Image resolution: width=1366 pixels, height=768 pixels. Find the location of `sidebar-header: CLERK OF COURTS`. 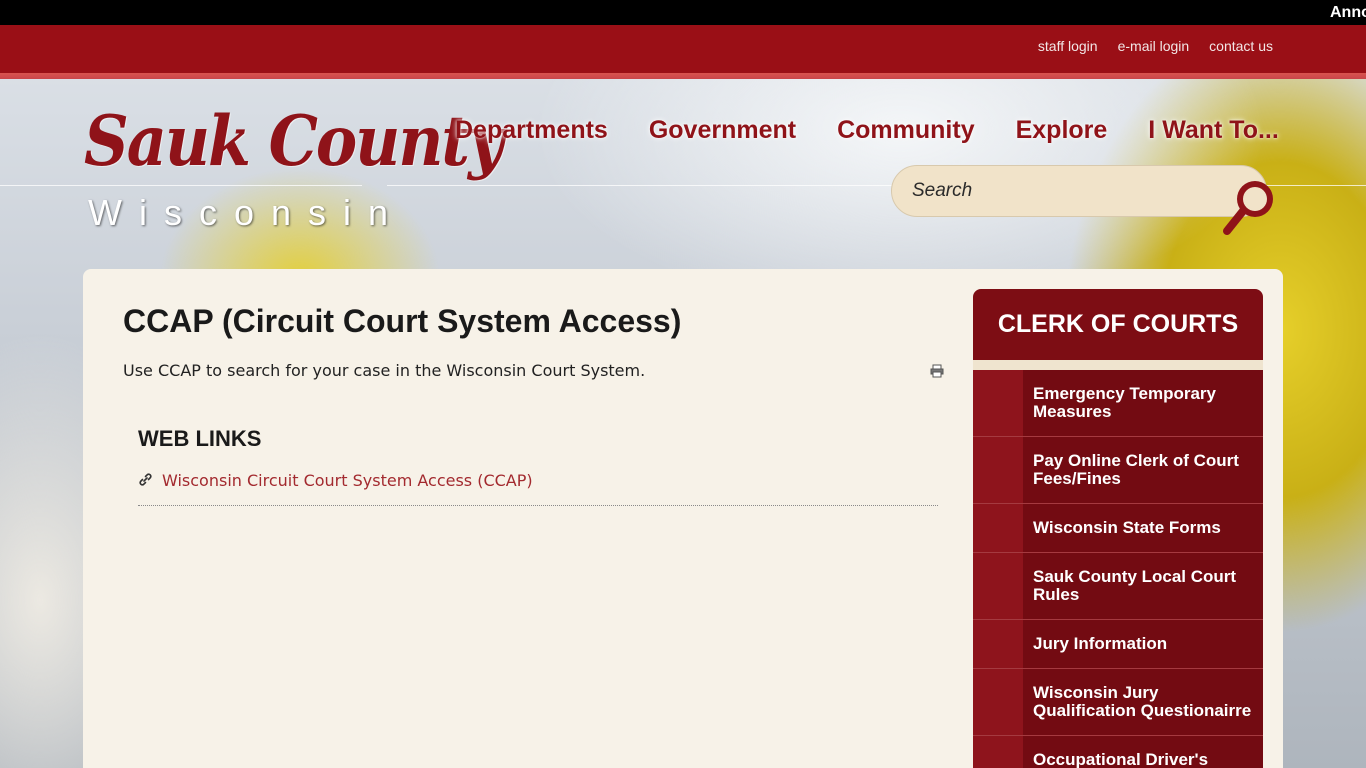

sidebar-header: CLERK OF COURTS is located at coordinates (1118, 324).